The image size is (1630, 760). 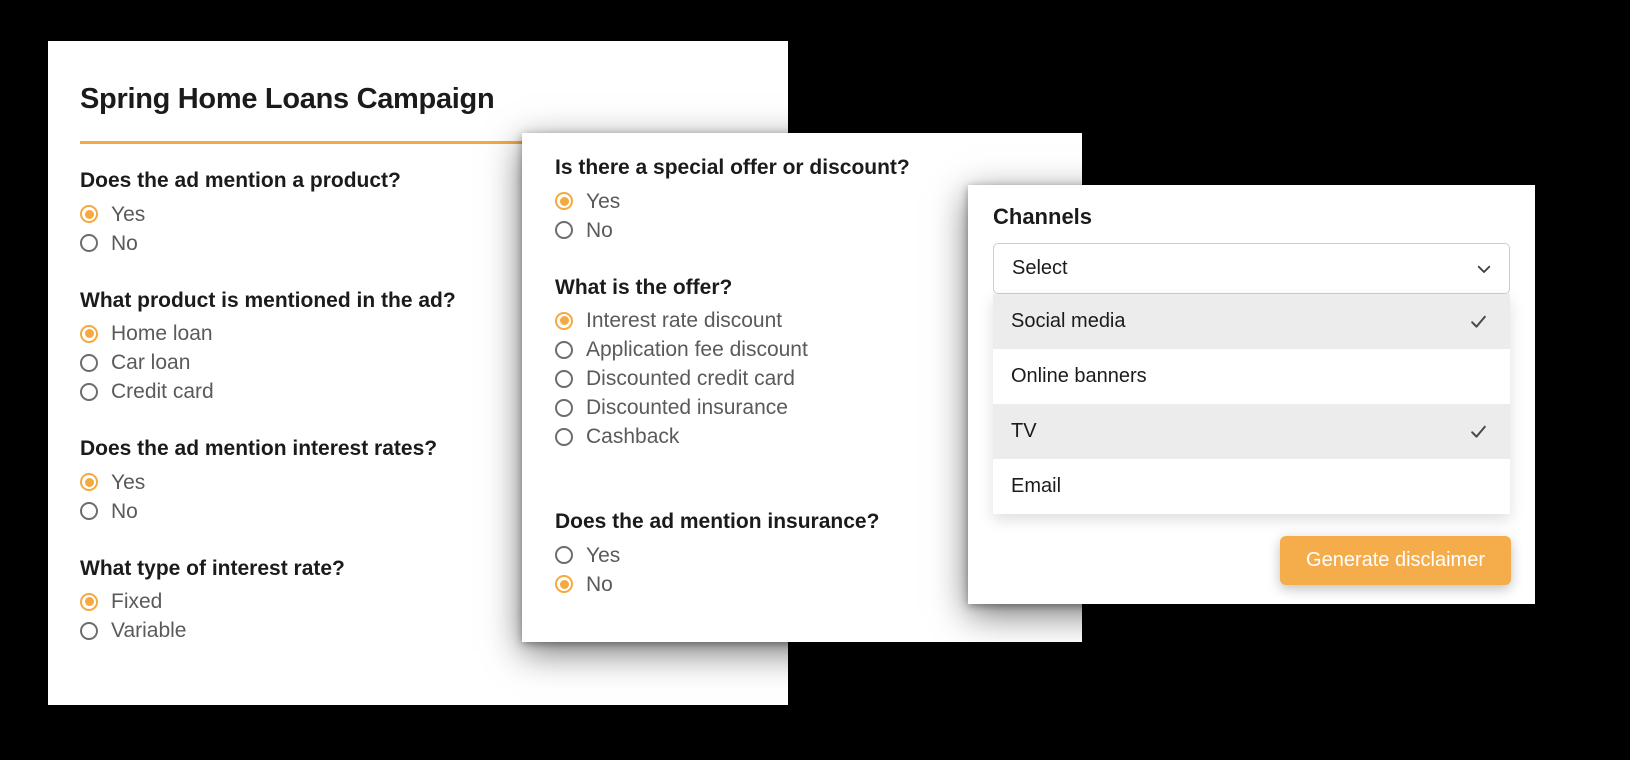 What do you see at coordinates (1251, 321) in the screenshot?
I see `dropdown-option-social-media: Social media` at bounding box center [1251, 321].